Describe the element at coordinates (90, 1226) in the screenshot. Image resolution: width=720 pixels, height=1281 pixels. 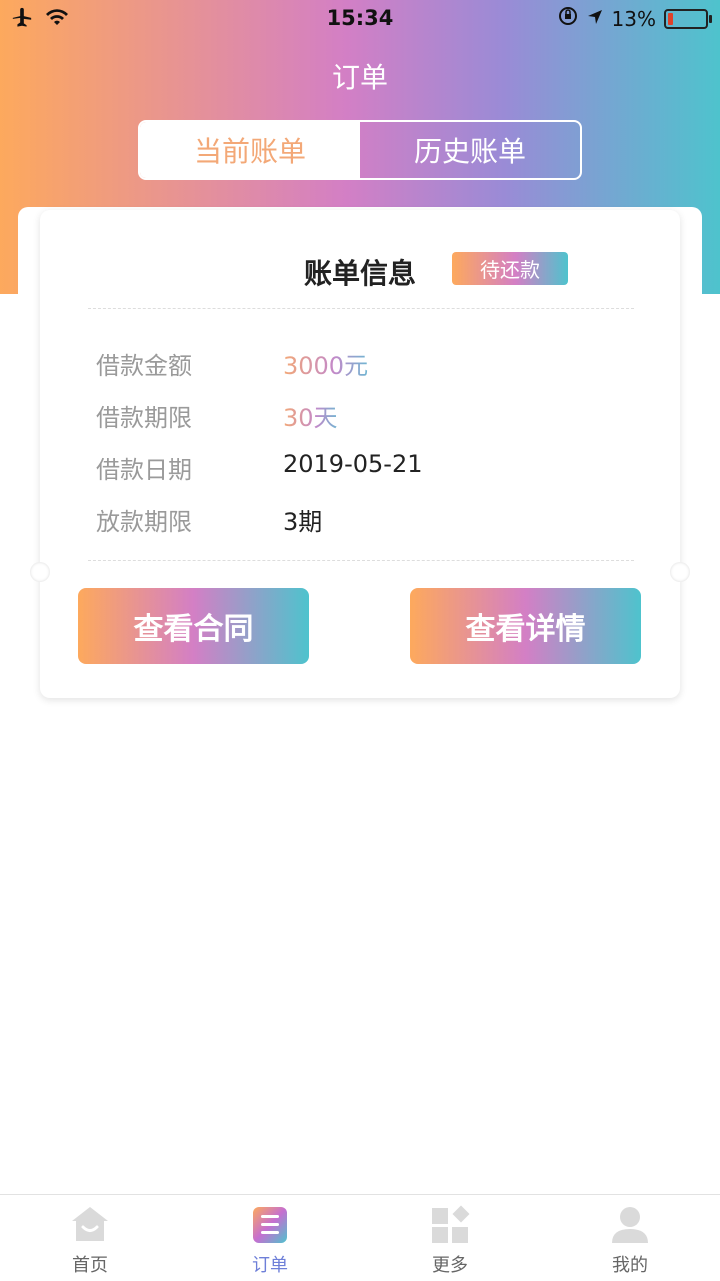
I see `home-icon` at that location.